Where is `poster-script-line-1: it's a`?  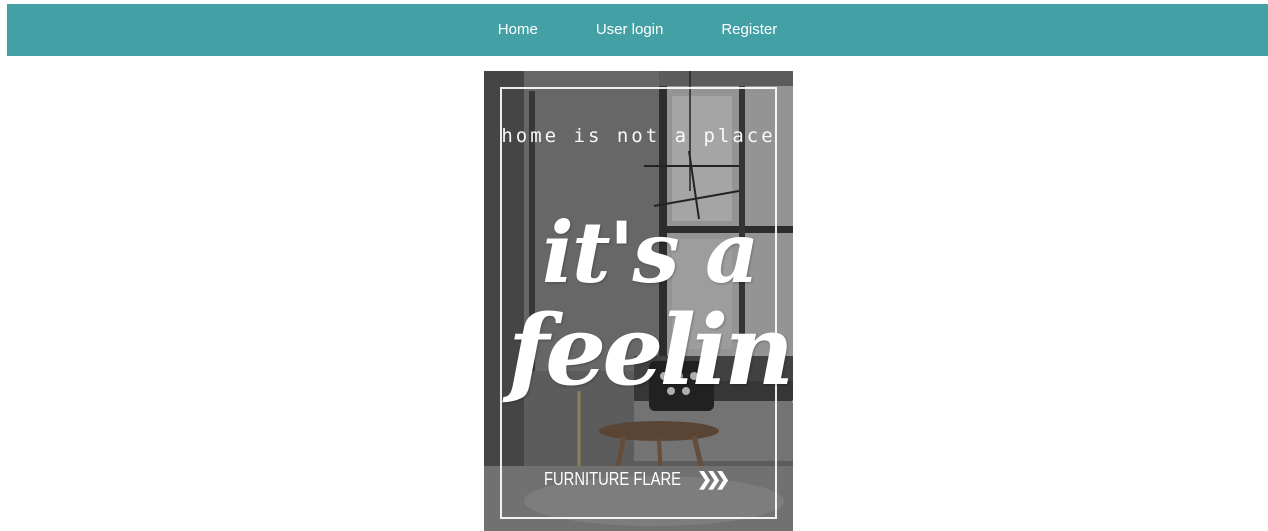 poster-script-line-1: it's a is located at coordinates (650, 252).